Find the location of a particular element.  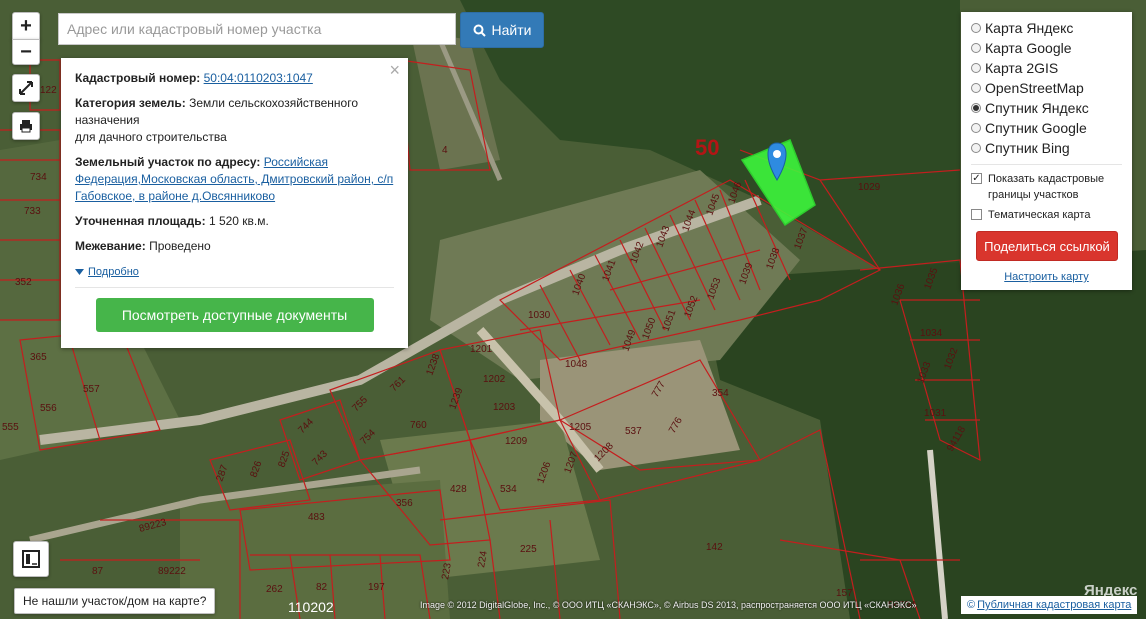

plot-number-label: 1031 is located at coordinates (935, 413).